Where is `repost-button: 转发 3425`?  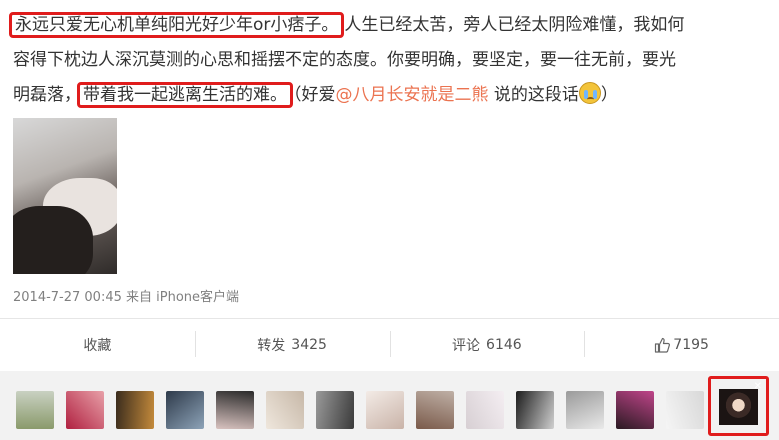 repost-button: 转发 3425 is located at coordinates (292, 345).